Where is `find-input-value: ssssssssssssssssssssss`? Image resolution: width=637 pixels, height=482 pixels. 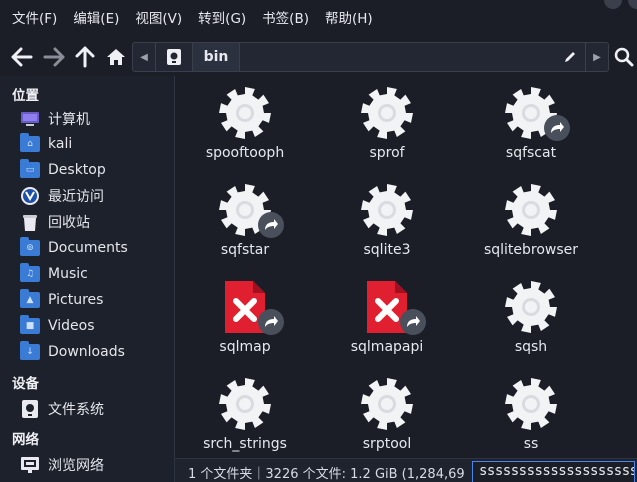
find-input-value: ssssssssssssssssssssss is located at coordinates (556, 471).